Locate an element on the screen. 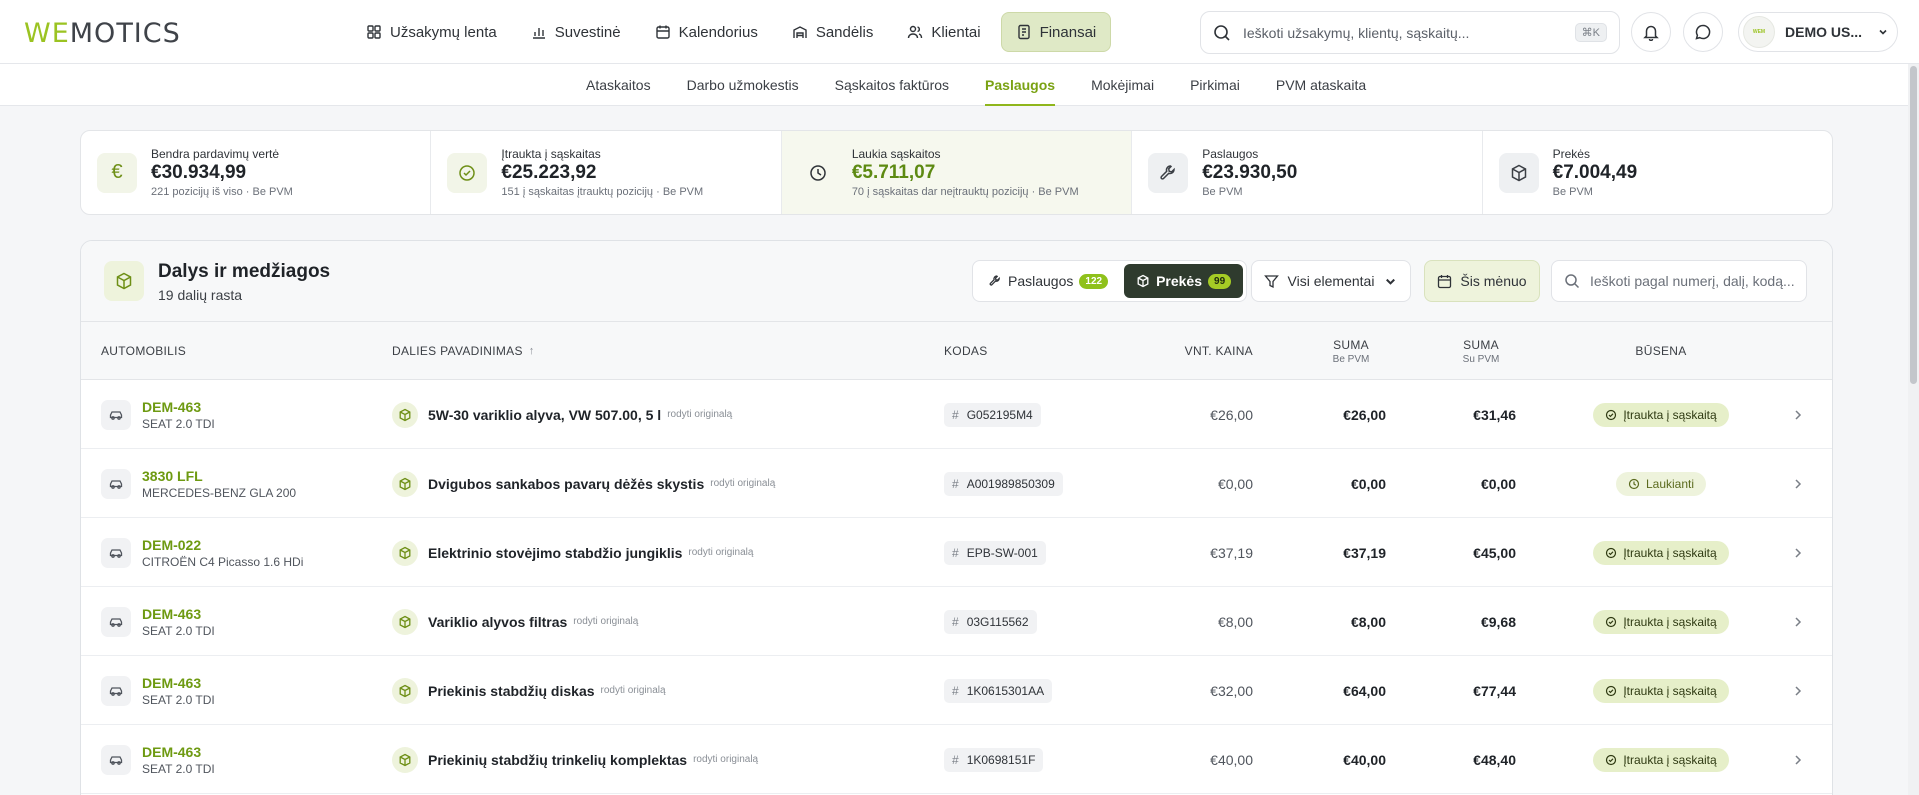 The width and height of the screenshot is (1919, 795). subnav-payments: Mokėjimai is located at coordinates (1122, 85).